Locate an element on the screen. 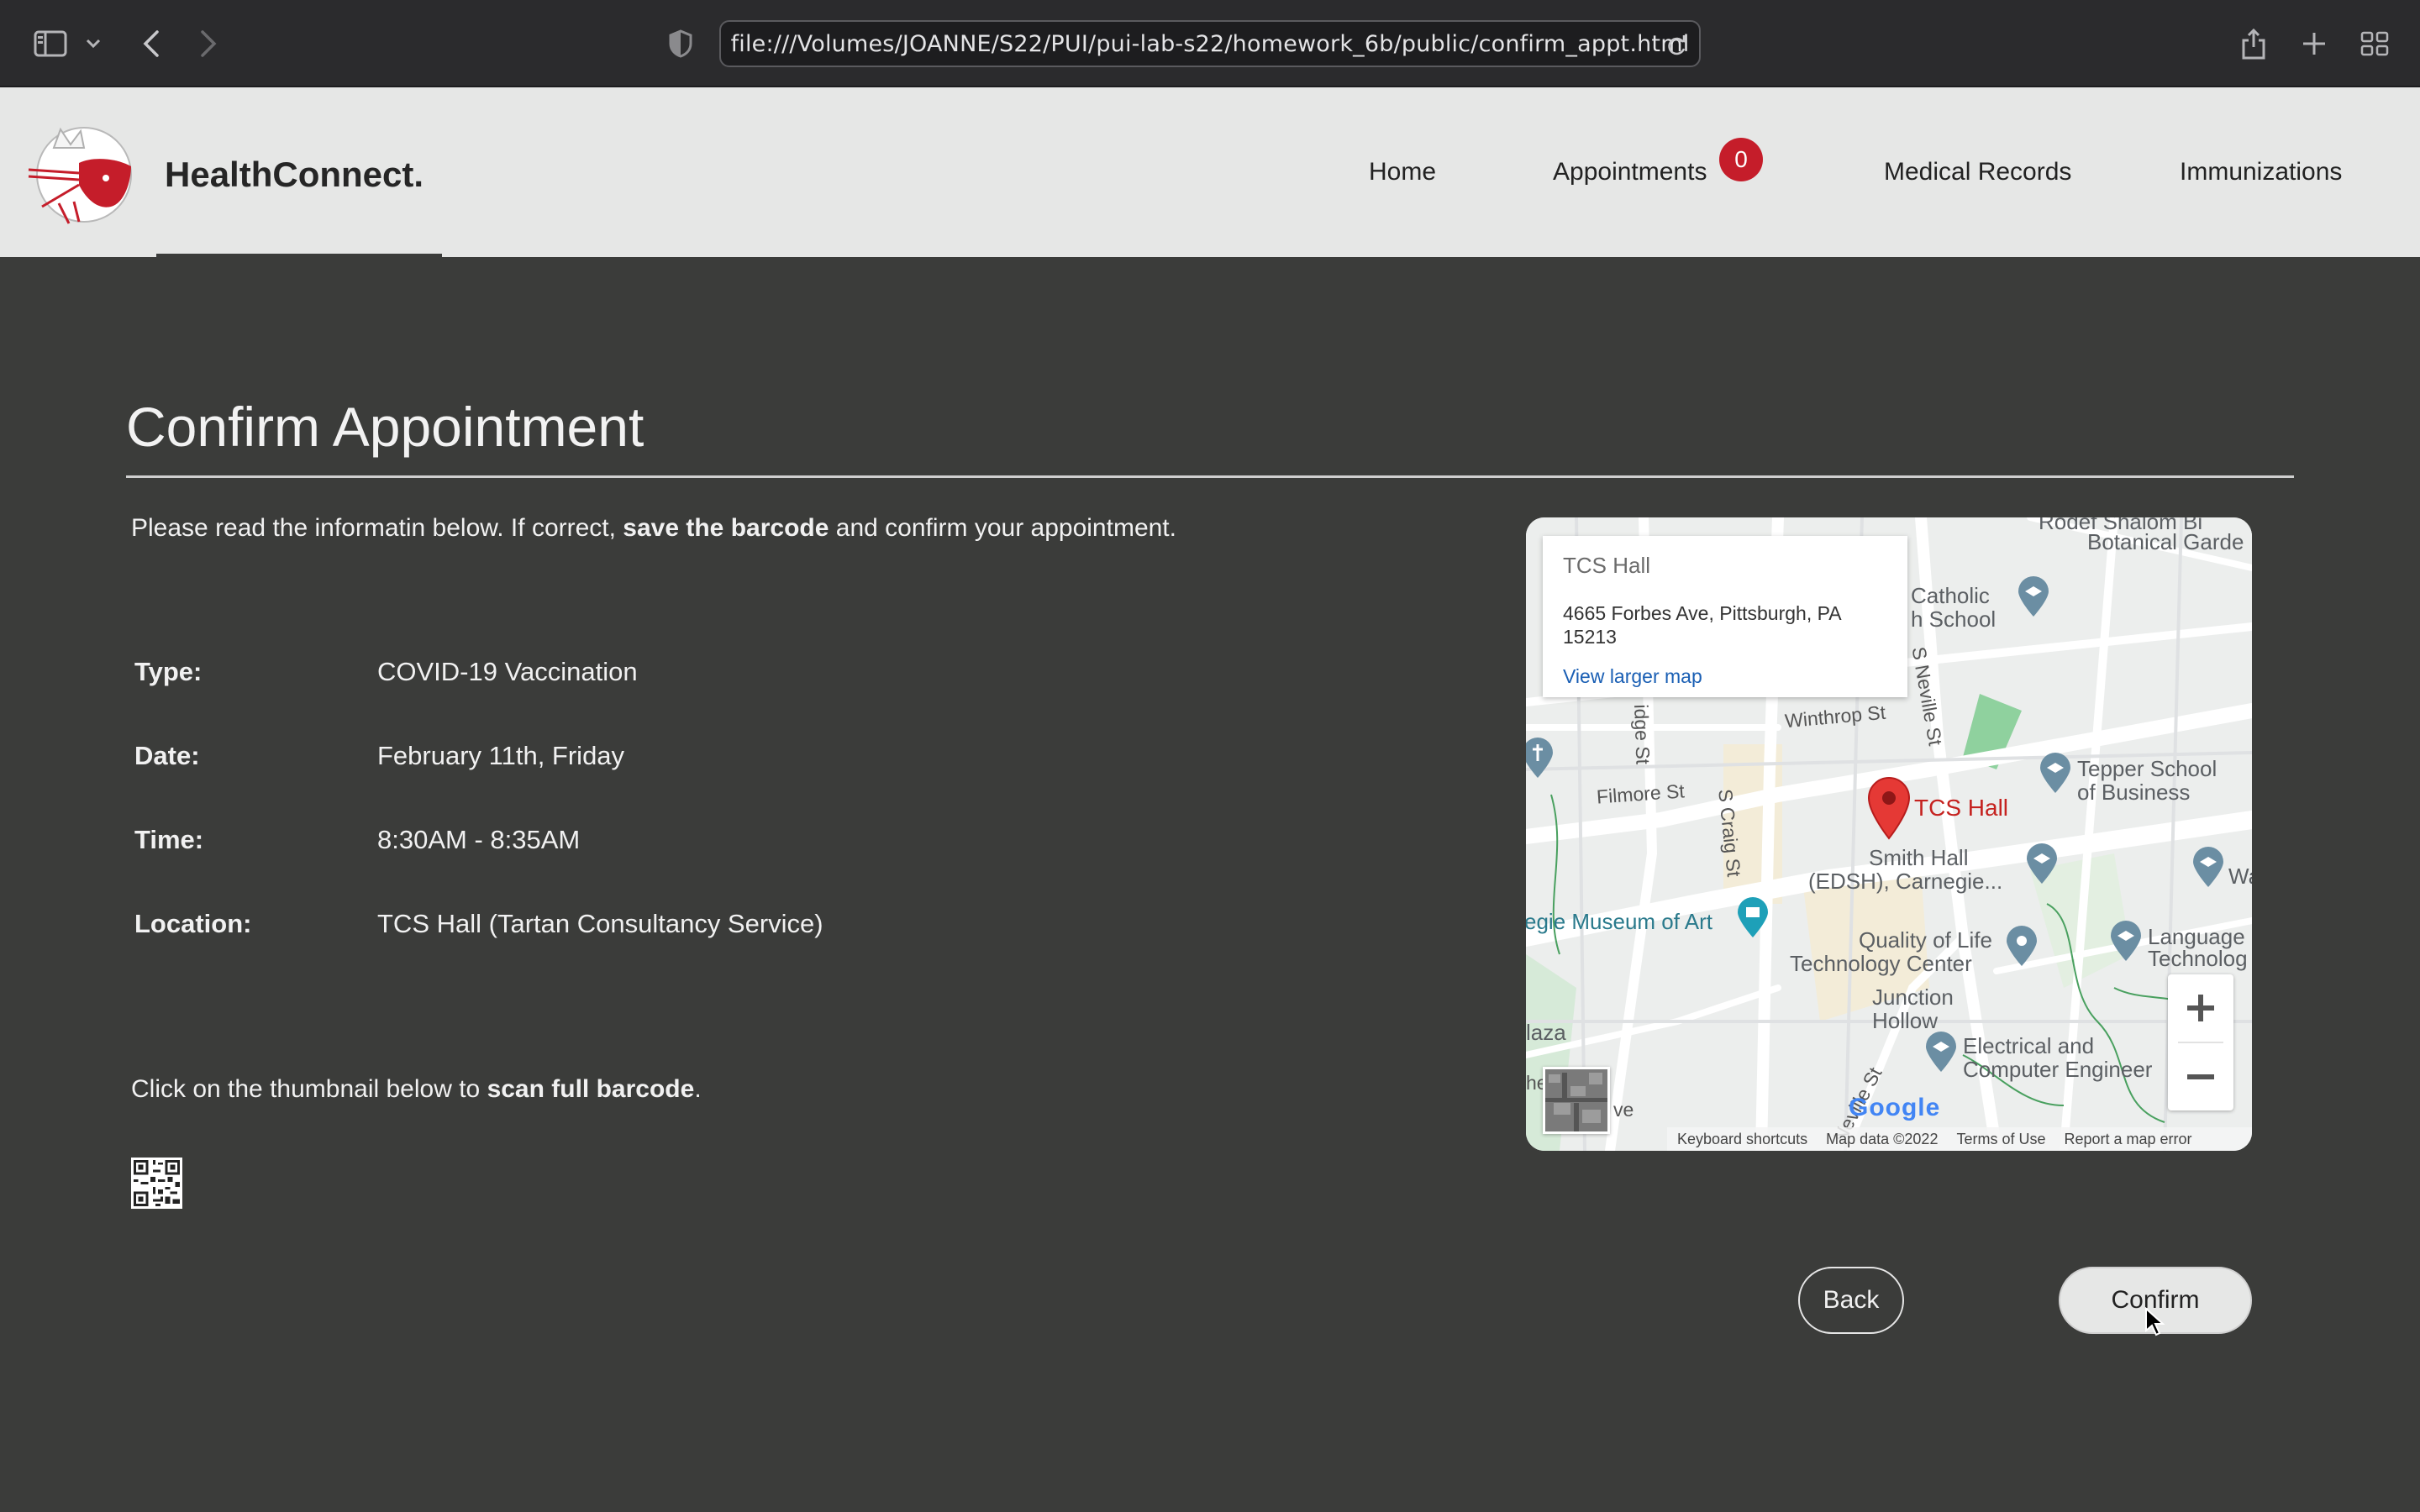 Image resolution: width=2420 pixels, height=1512 pixels. smith-hall-label-1: Smith Hall is located at coordinates (1919, 857).